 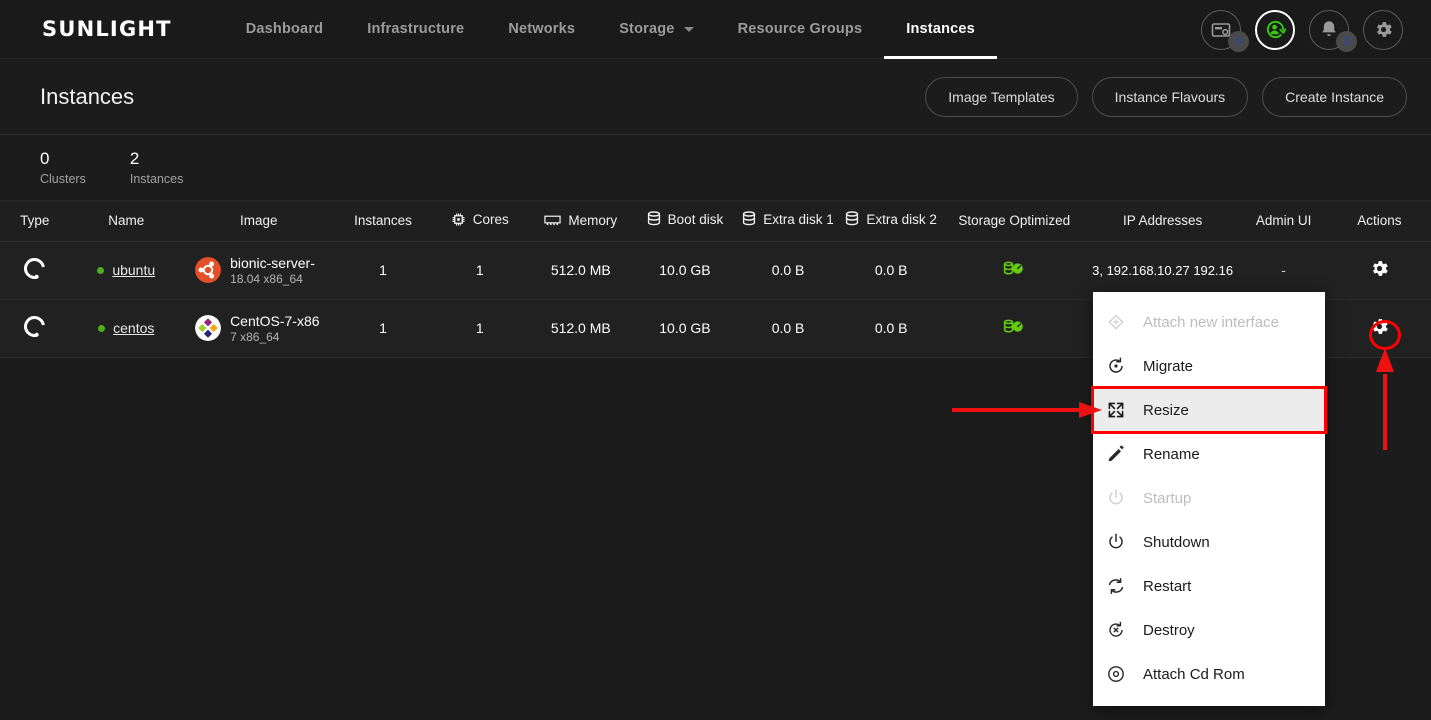 I want to click on menu-item-shutdown: Shutdown, so click(x=1209, y=542).